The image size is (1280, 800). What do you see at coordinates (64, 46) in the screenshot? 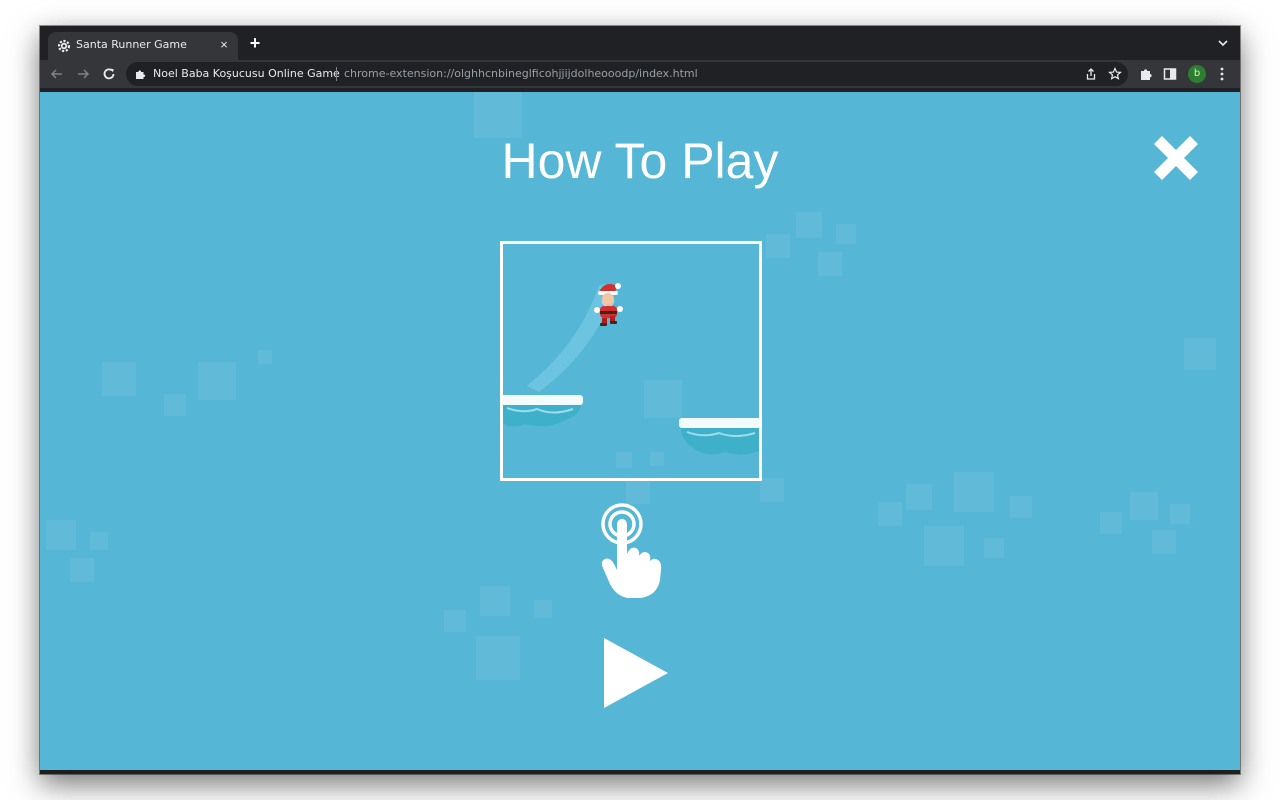
I see `gear-icon` at bounding box center [64, 46].